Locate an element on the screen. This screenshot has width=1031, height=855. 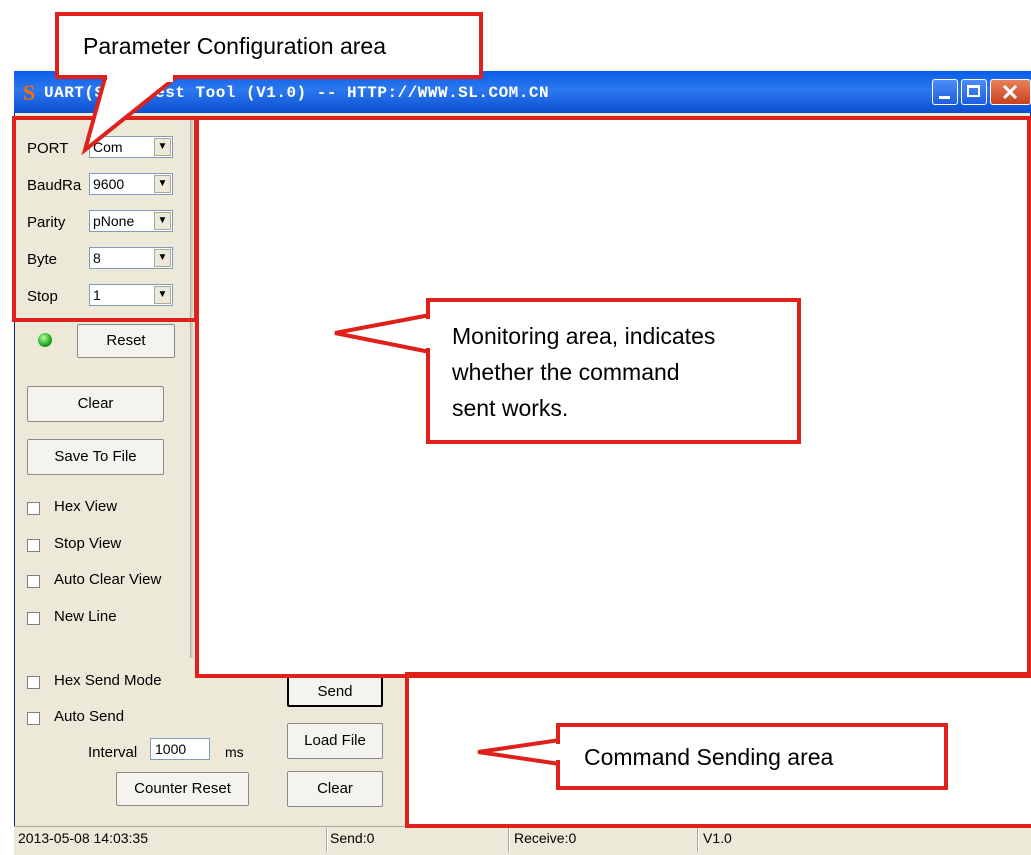
command-sending-callout-text: Command Sending area is located at coordinates (709, 757).